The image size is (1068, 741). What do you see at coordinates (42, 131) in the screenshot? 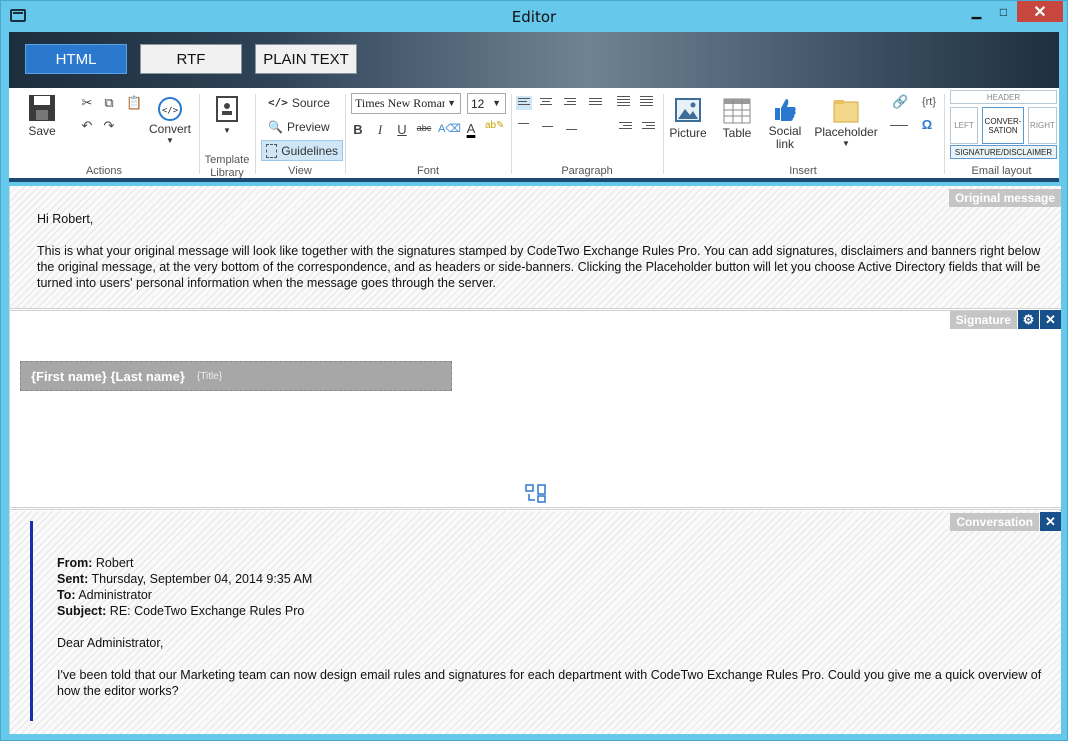
I see `save-label: Save` at bounding box center [42, 131].